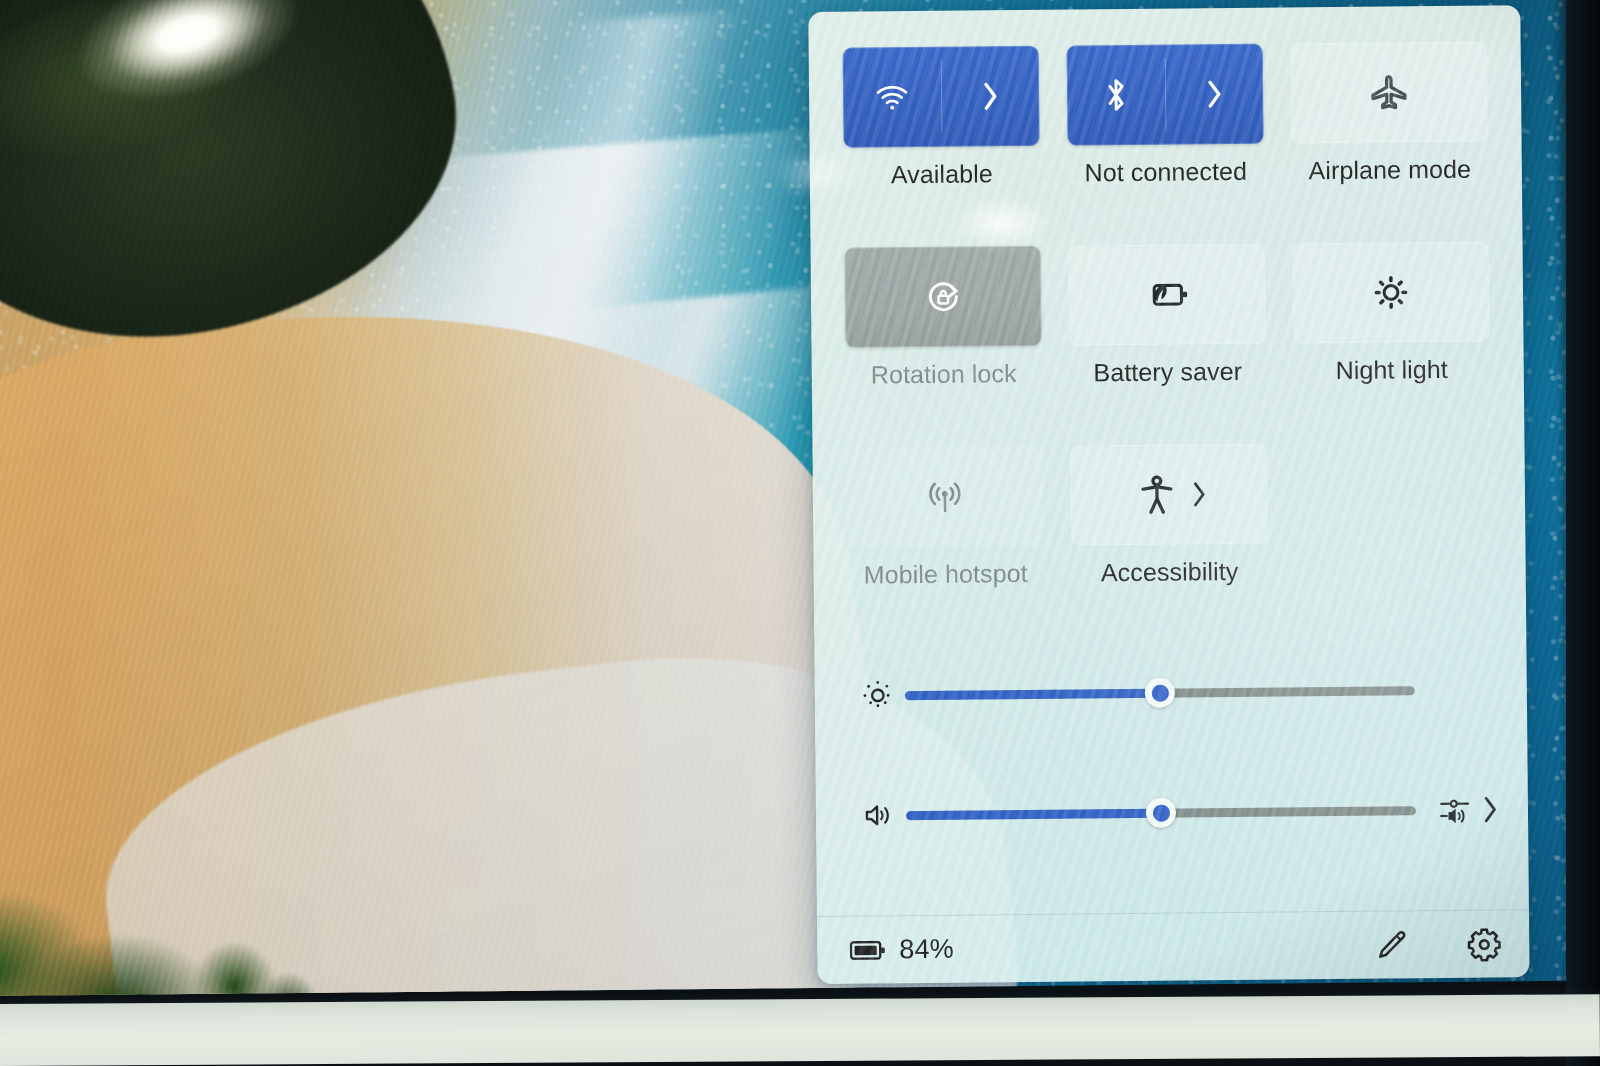  Describe the element at coordinates (927, 949) in the screenshot. I see `battery-percentage: 84%` at that location.